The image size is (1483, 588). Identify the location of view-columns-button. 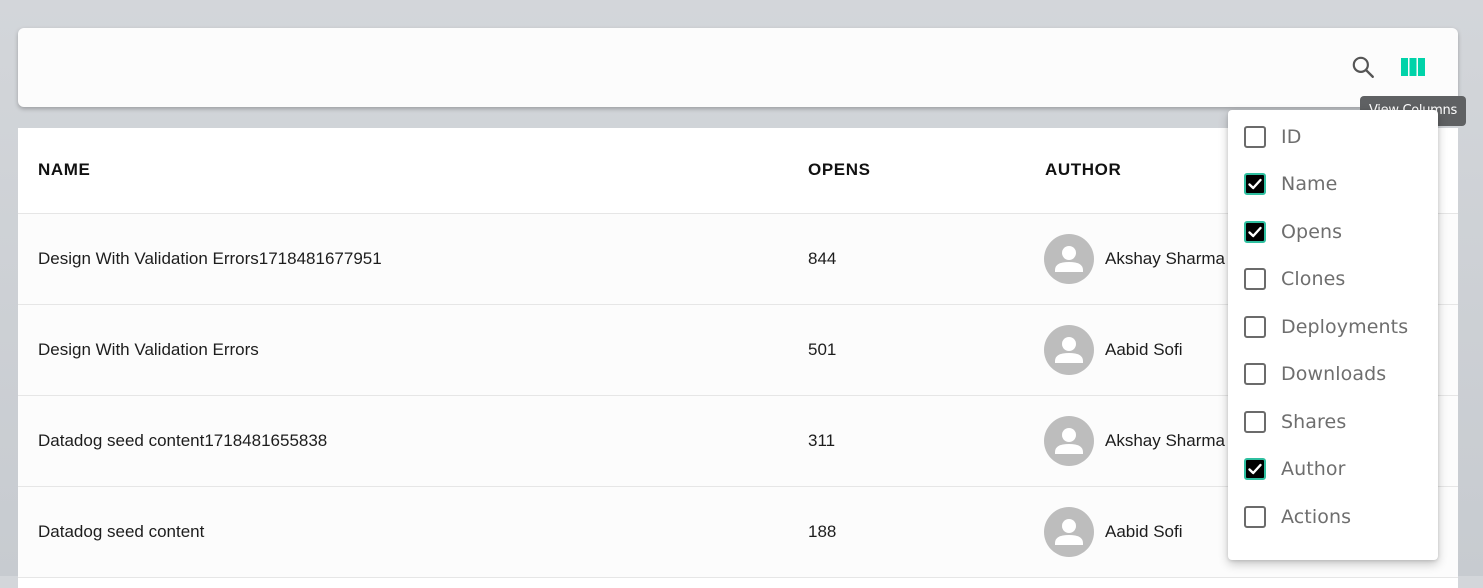
(1413, 67).